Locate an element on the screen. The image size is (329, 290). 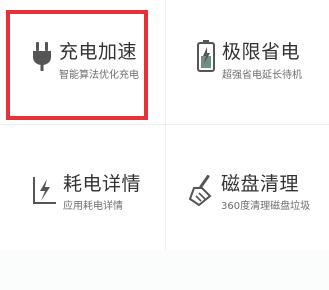
footer-area is located at coordinates (164, 270).